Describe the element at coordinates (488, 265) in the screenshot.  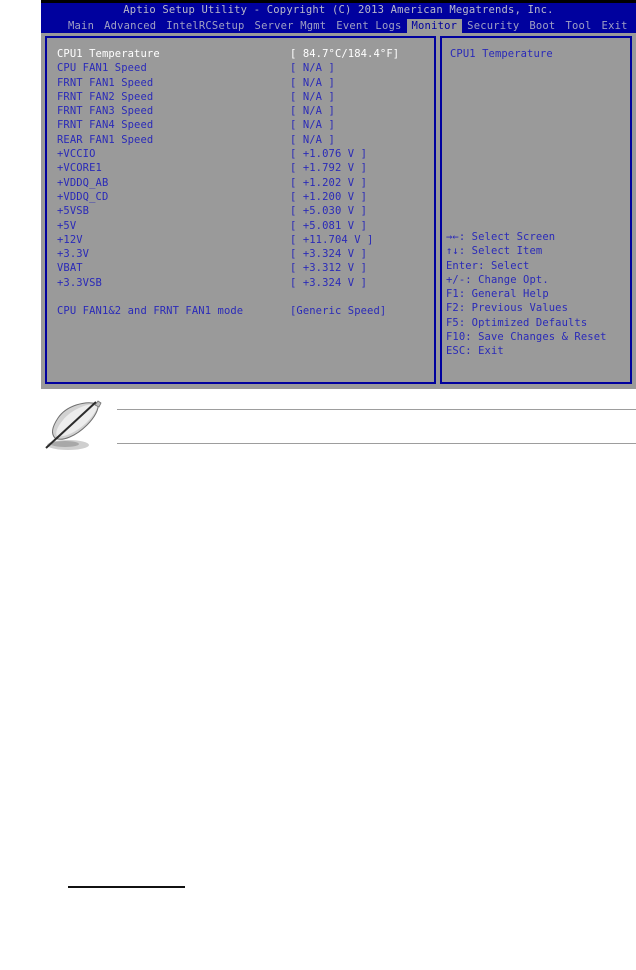
I see `help-key-row: Enter: Select` at that location.